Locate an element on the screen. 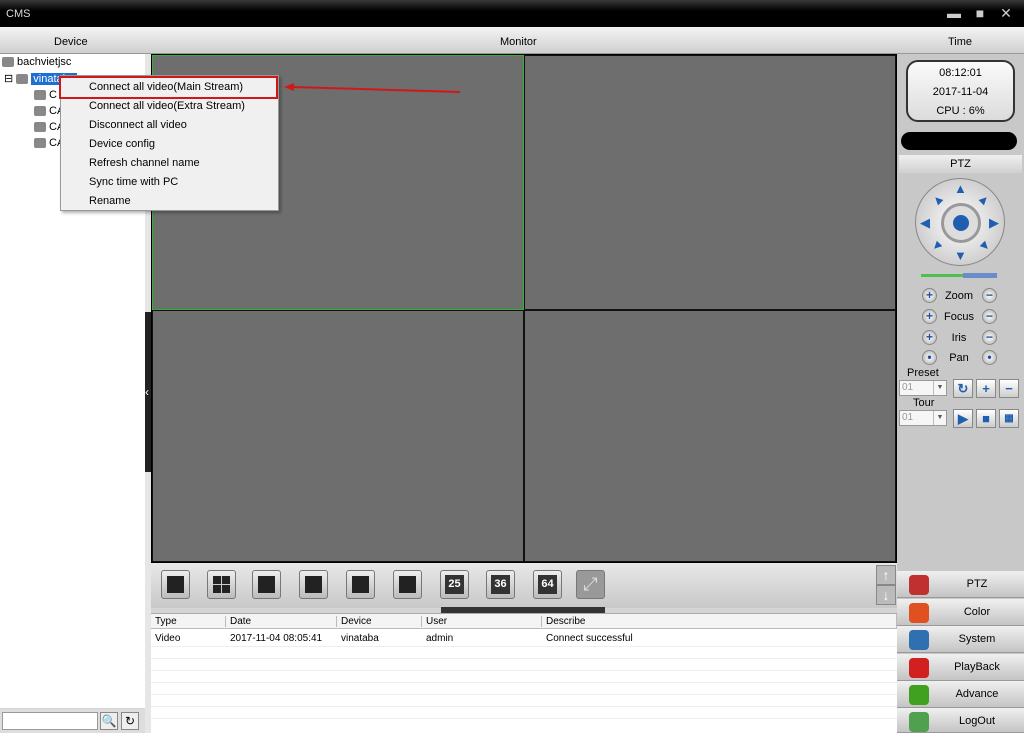  col-user: User is located at coordinates (434, 621).